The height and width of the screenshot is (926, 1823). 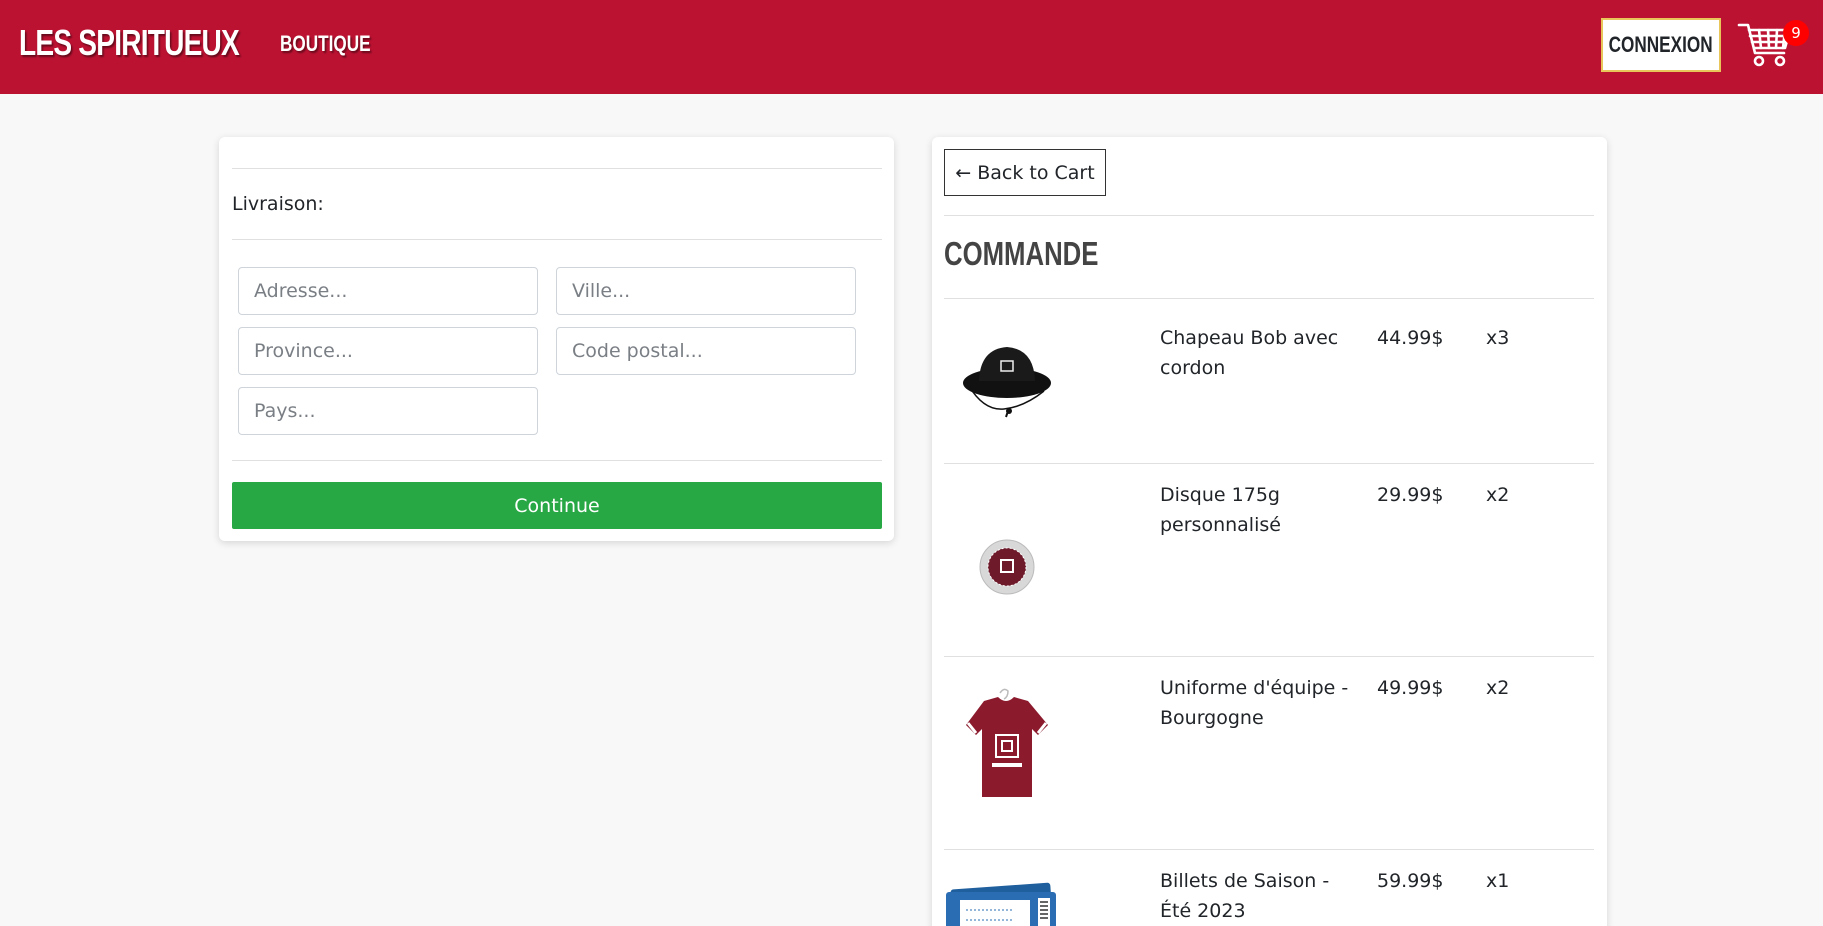 I want to click on item-price: 44.99$, so click(x=1410, y=338).